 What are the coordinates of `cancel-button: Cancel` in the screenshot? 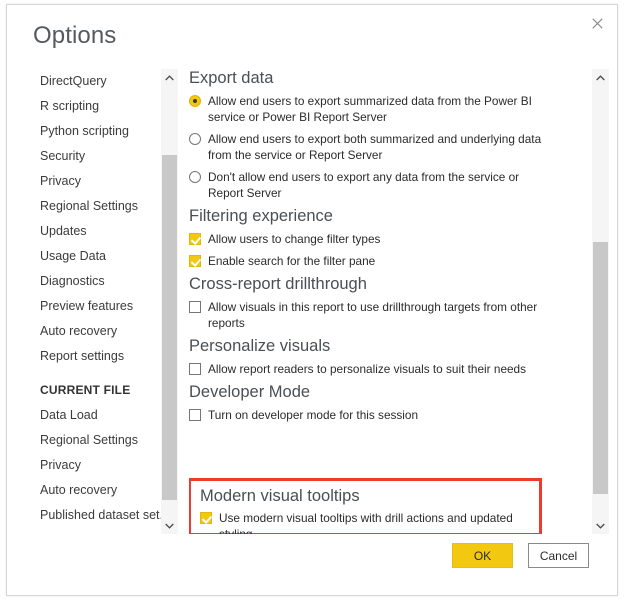 It's located at (558, 555).